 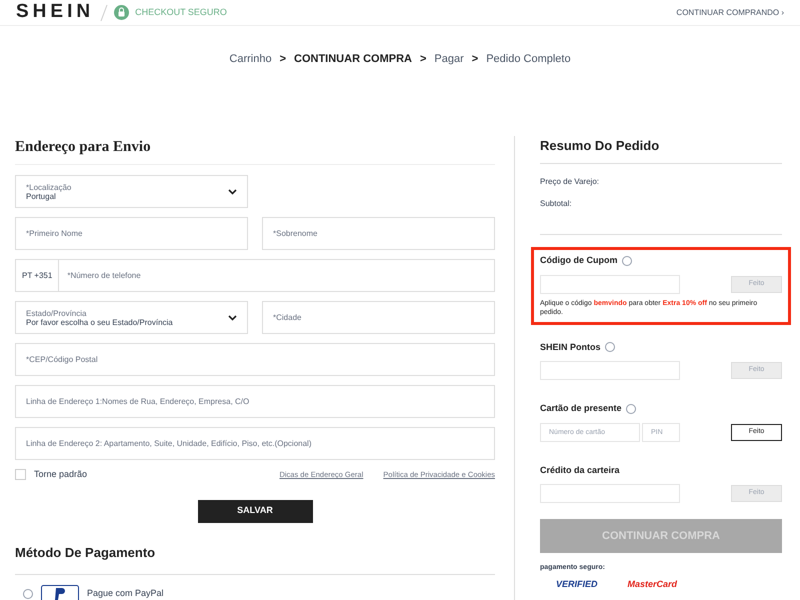 I want to click on select-field: Estado/Província Por favor escolha o seu Estado/Província, so click(x=131, y=317).